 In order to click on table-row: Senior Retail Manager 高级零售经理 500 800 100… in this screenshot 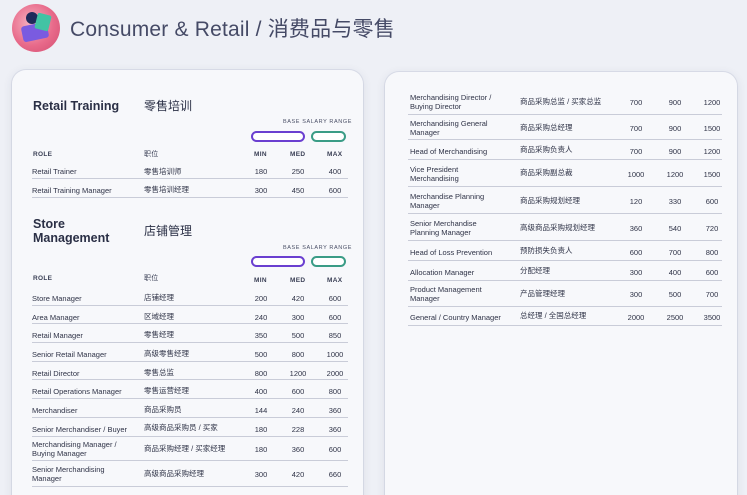, I will do `click(190, 353)`.